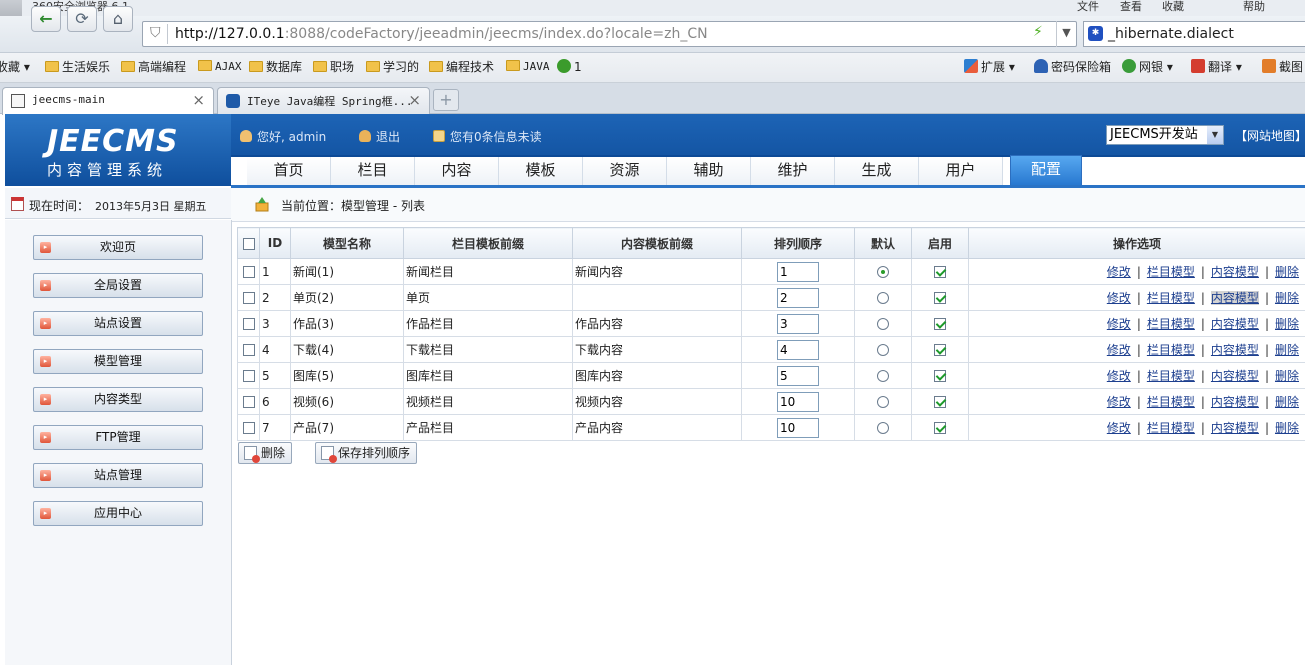  I want to click on favorite-link: 1, so click(569, 67).